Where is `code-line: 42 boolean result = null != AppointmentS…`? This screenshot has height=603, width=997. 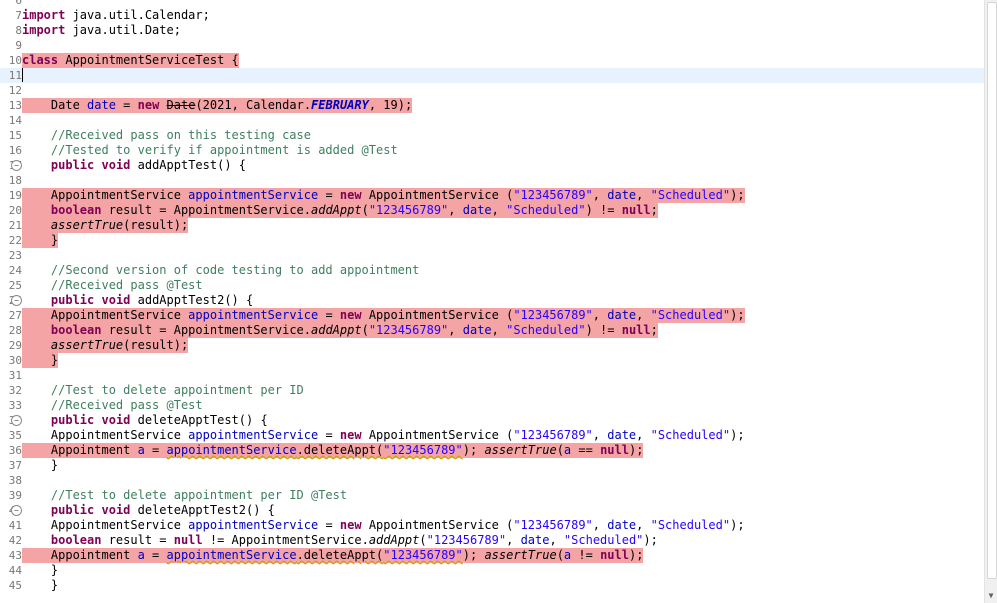
code-line: 42 boolean result = null != AppointmentS… is located at coordinates (492, 540).